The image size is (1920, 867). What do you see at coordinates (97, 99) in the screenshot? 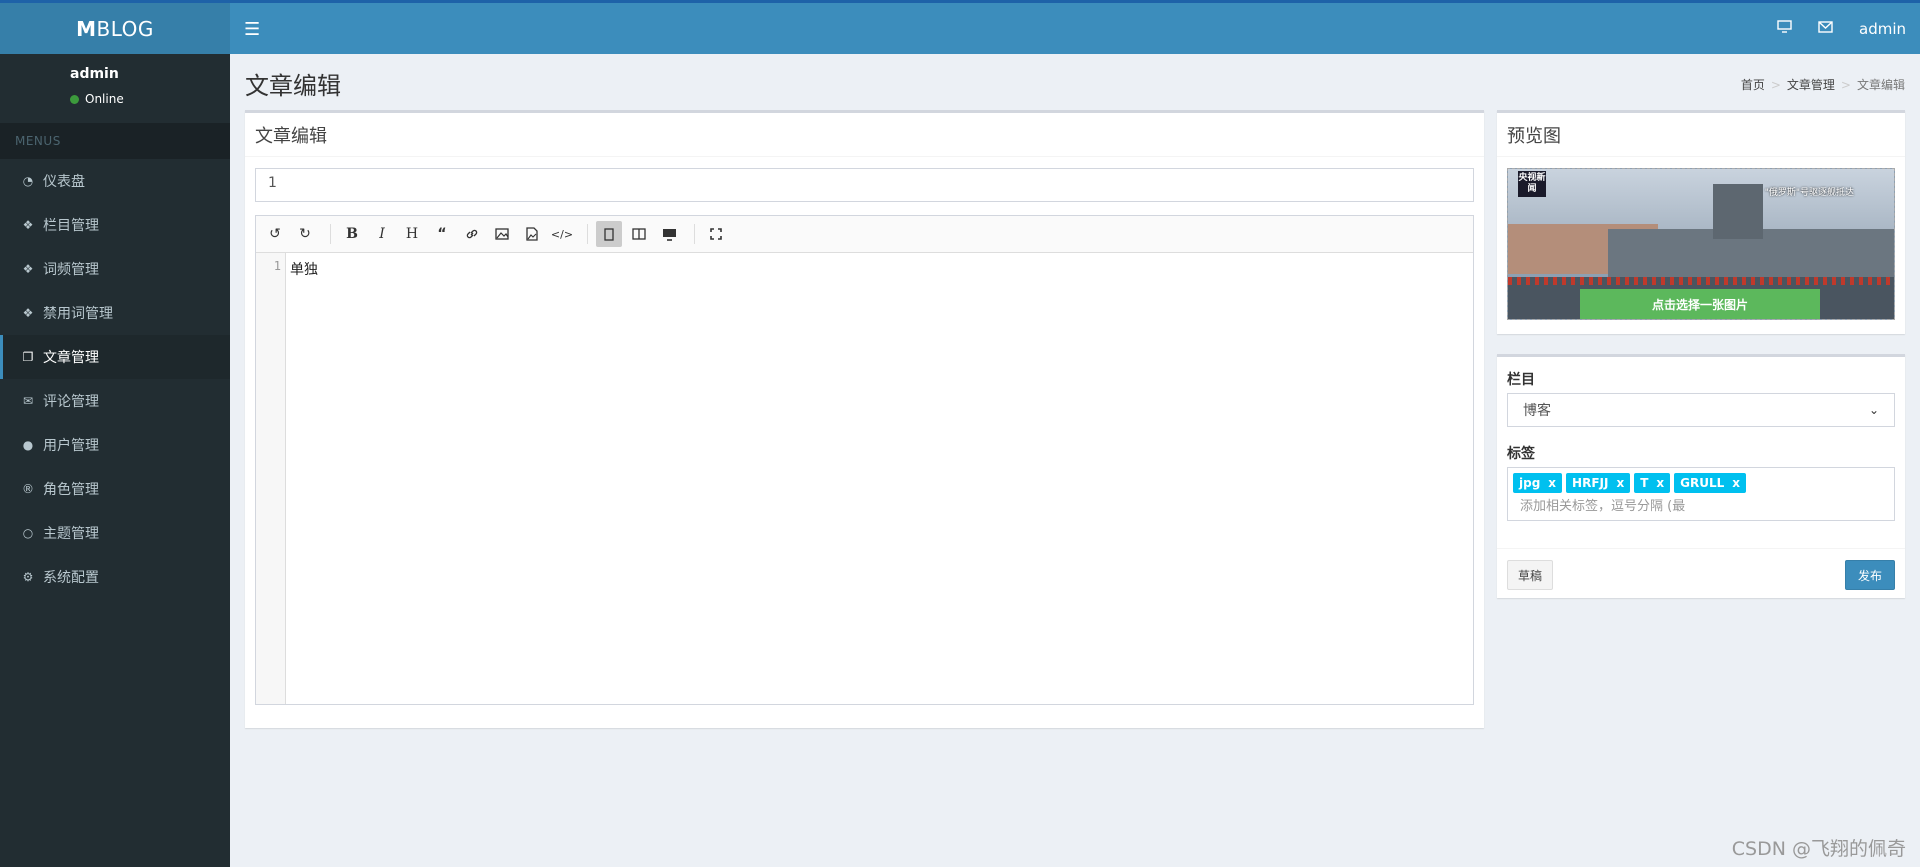
I see `user-status: Online` at bounding box center [97, 99].